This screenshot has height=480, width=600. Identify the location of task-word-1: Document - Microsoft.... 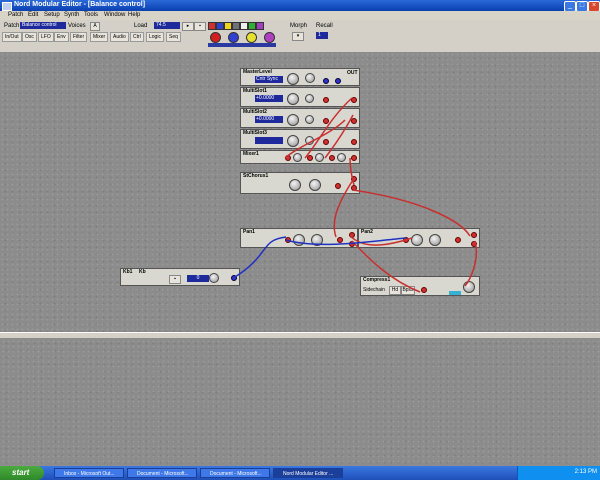
(162, 473).